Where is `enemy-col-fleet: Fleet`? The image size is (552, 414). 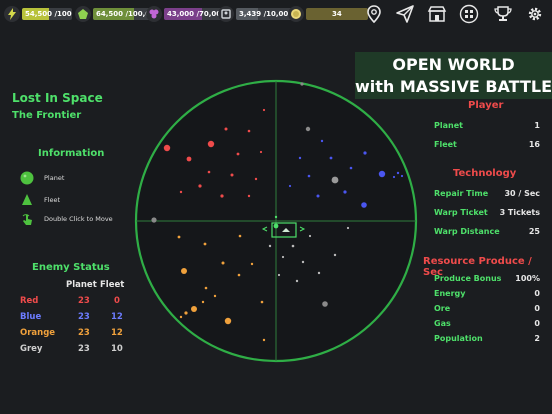 enemy-col-fleet: Fleet is located at coordinates (112, 285).